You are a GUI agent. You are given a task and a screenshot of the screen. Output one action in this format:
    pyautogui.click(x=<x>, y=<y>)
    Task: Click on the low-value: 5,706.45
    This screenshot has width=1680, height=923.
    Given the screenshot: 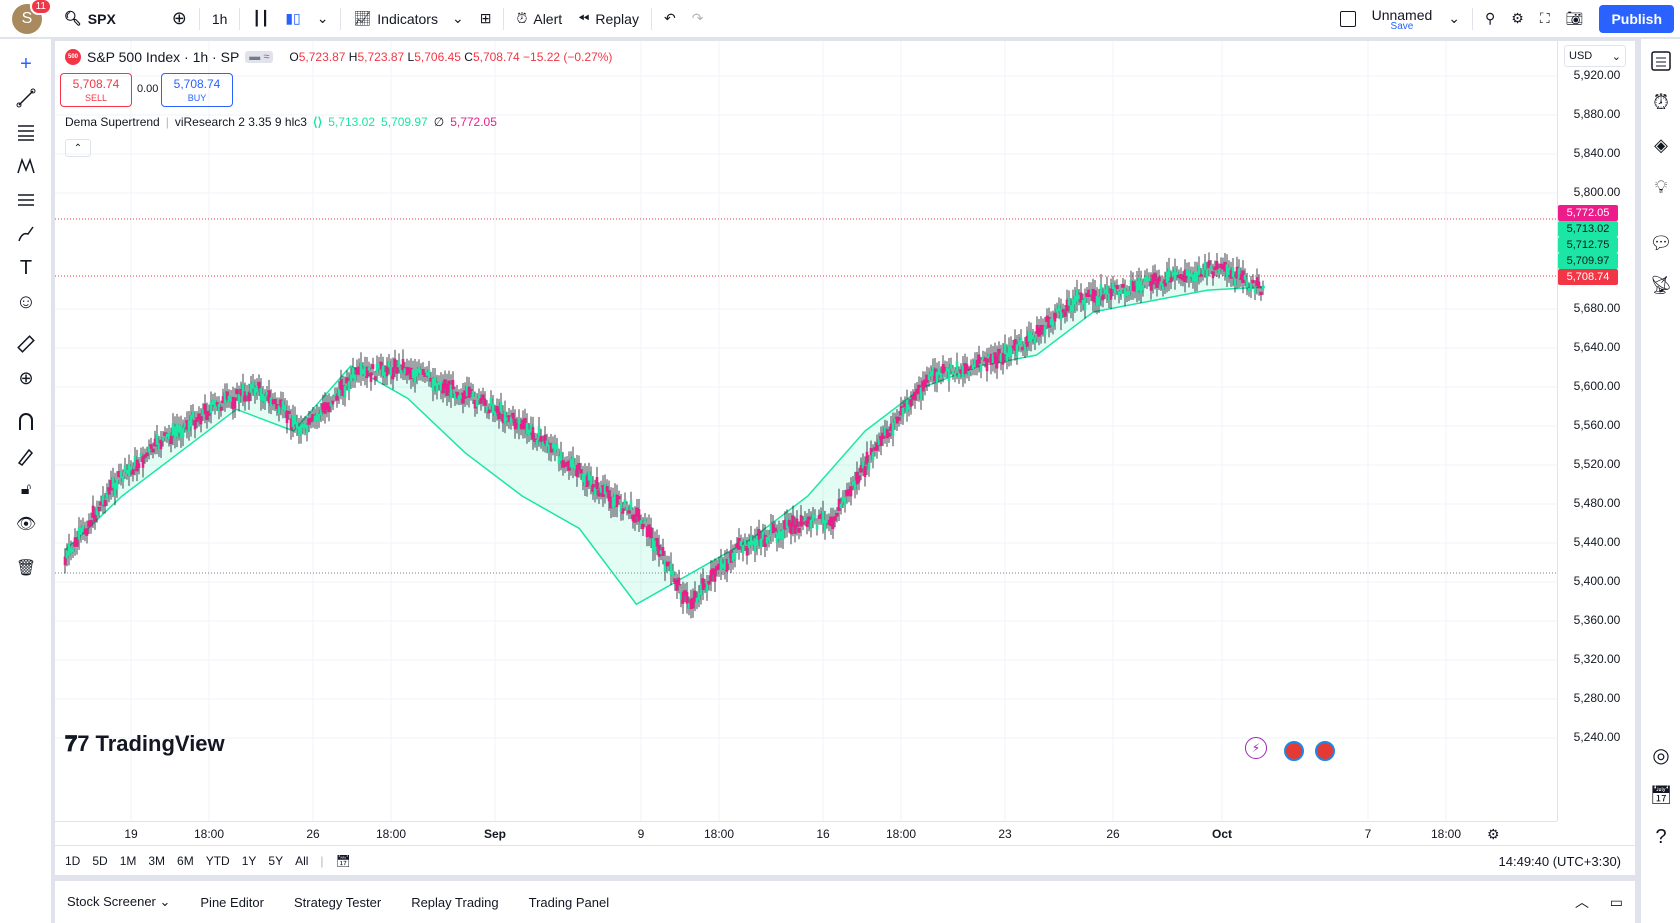 What is the action you would take?
    pyautogui.click(x=437, y=57)
    